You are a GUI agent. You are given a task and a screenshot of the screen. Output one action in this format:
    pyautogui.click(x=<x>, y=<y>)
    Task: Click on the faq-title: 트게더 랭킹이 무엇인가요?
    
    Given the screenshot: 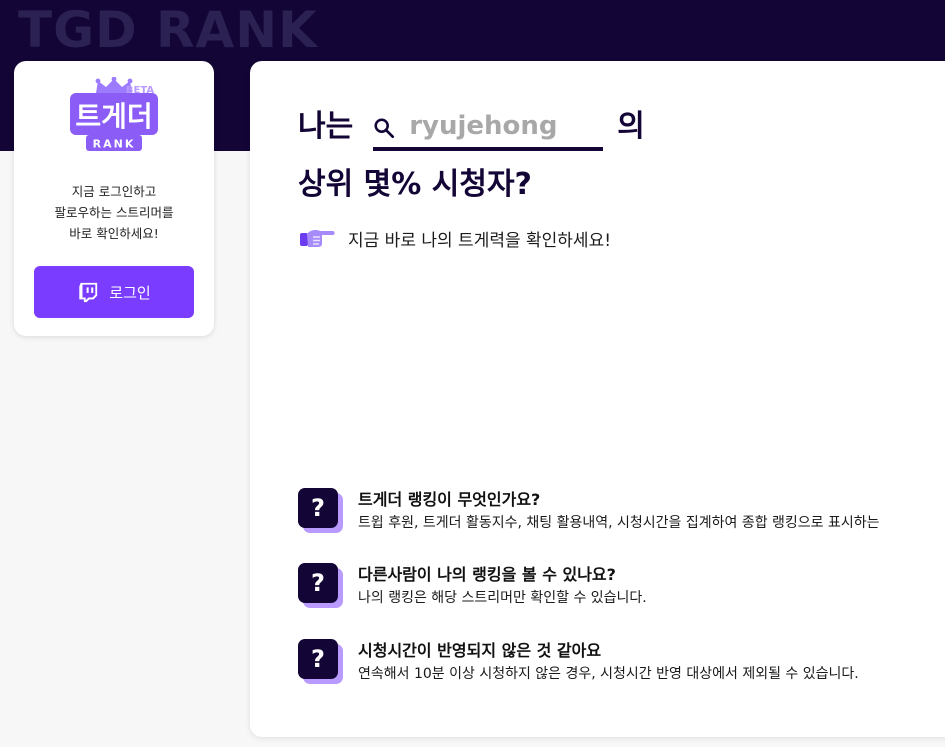 What is the action you would take?
    pyautogui.click(x=449, y=499)
    